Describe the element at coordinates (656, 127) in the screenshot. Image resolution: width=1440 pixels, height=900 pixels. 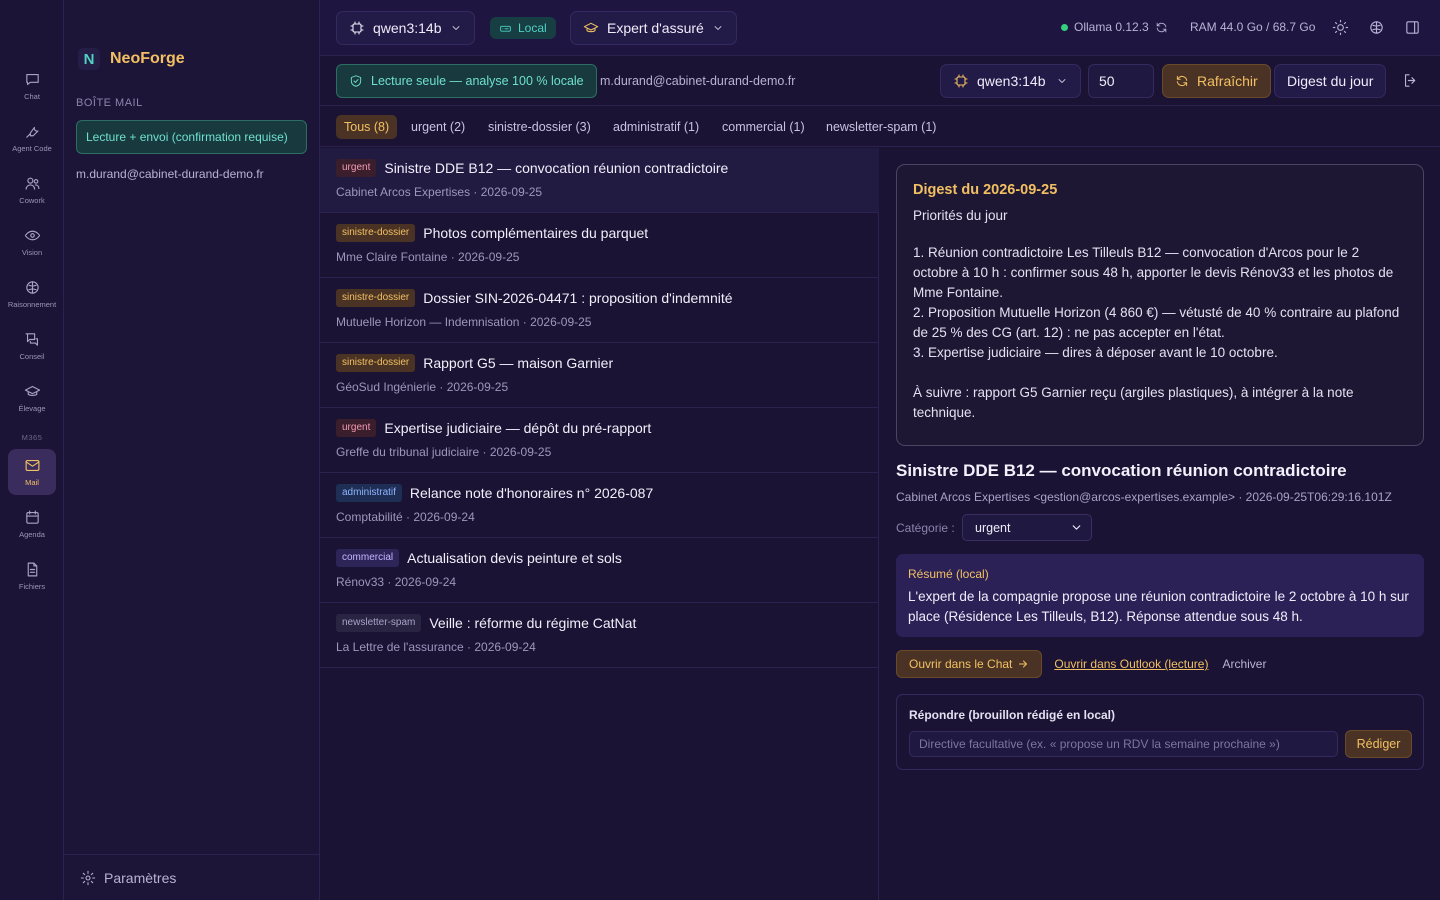
I see `tab-administratif: administratif (1)` at that location.